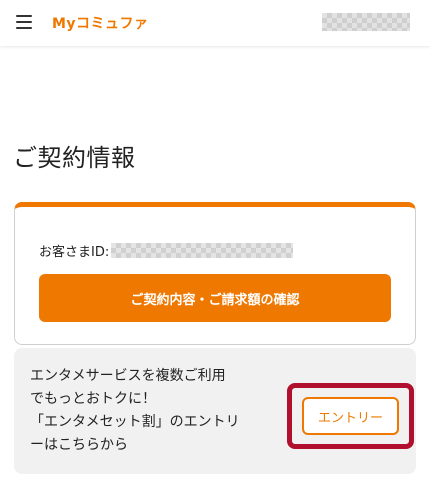 The width and height of the screenshot is (430, 498). Describe the element at coordinates (215, 23) in the screenshot. I see `app-header: Myコミュファ` at that location.